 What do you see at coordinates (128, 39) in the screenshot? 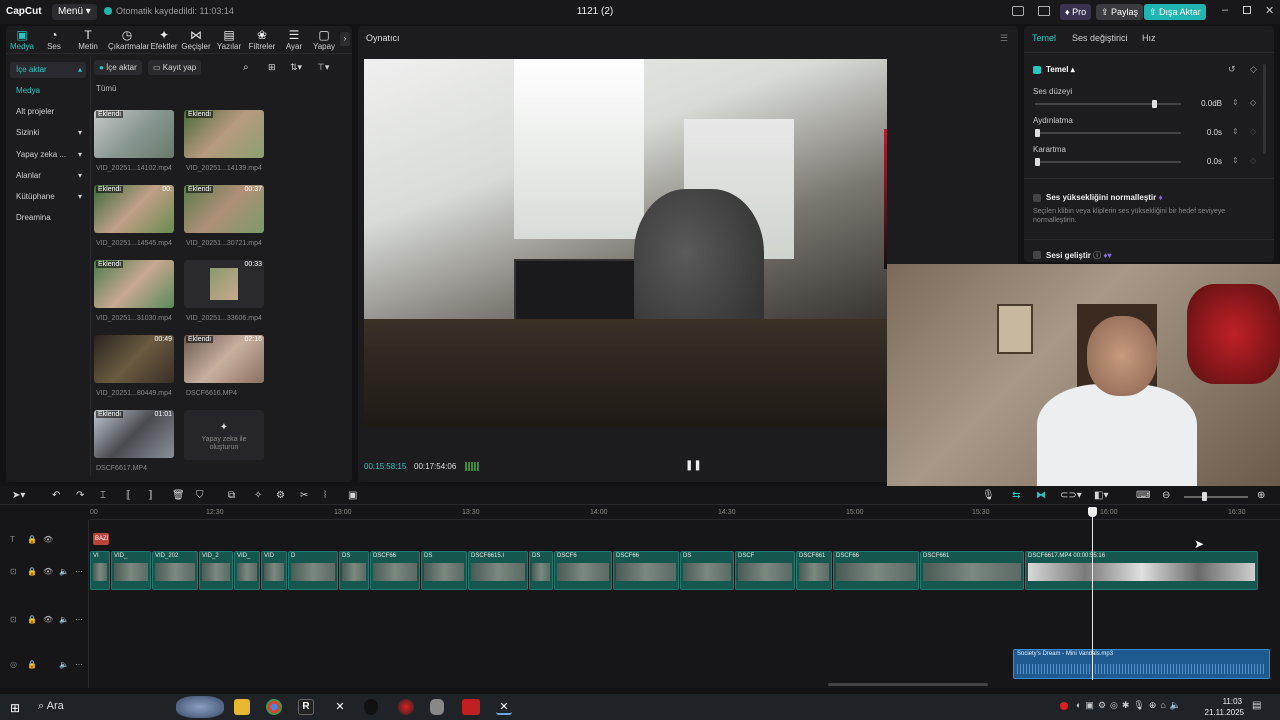
I see `tab-stickers: ◷ Çıkartmalar` at bounding box center [128, 39].